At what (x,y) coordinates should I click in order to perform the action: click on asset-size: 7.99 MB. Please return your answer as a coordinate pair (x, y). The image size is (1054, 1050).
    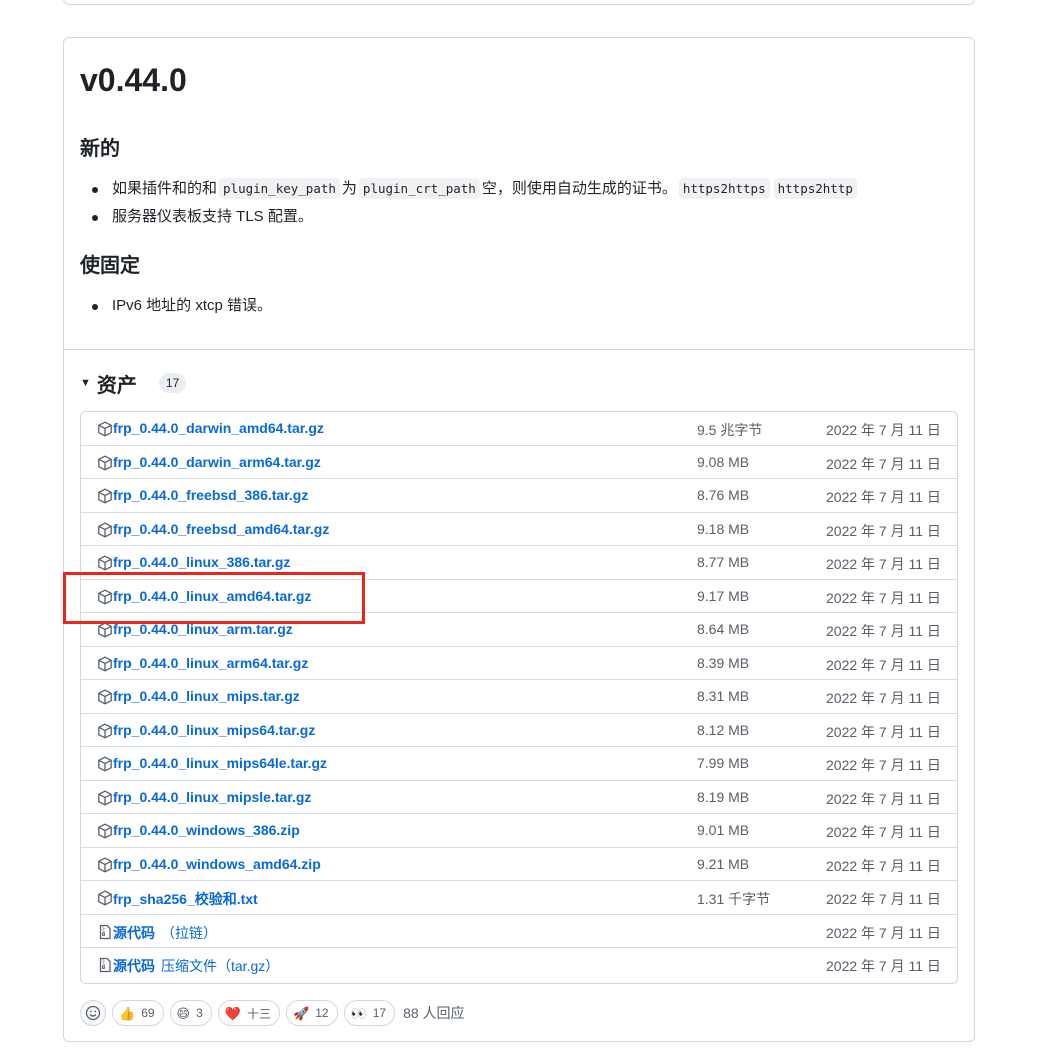
    Looking at the image, I should click on (723, 763).